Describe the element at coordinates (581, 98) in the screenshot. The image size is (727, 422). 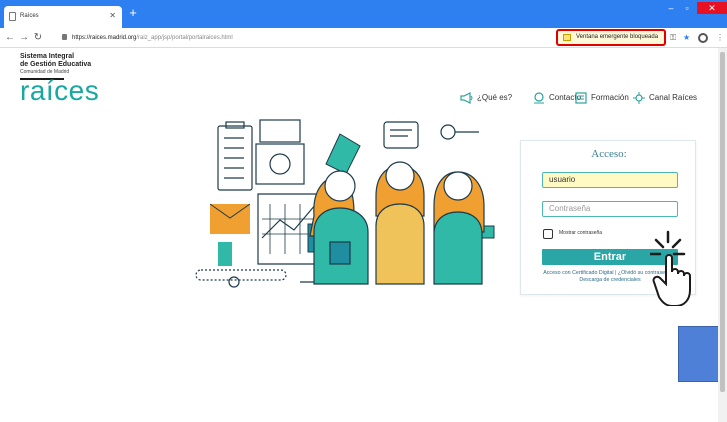
I see `training-icon` at that location.